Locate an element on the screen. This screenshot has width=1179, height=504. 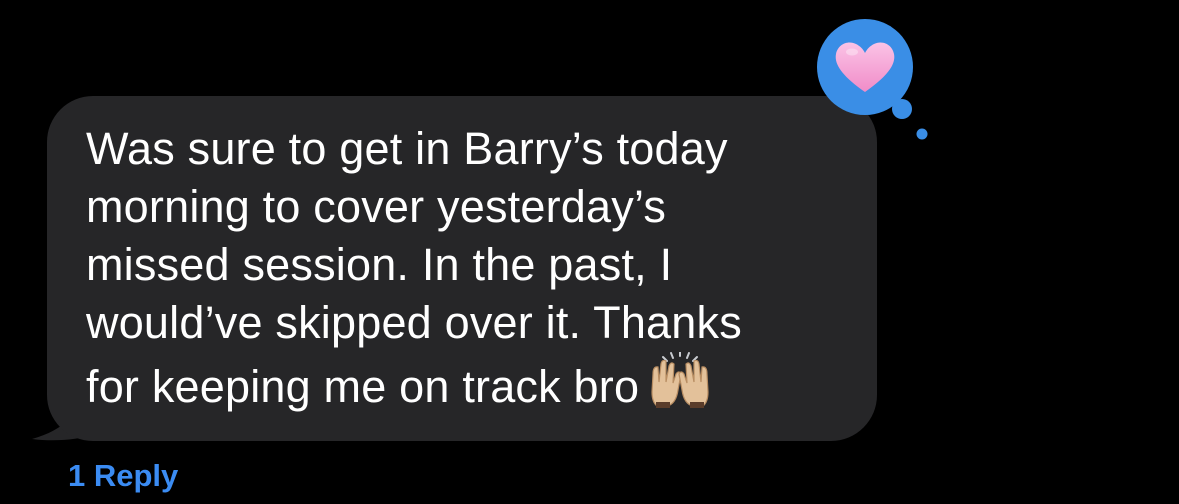
message-line: morning to cover yesterday’s is located at coordinates (376, 206).